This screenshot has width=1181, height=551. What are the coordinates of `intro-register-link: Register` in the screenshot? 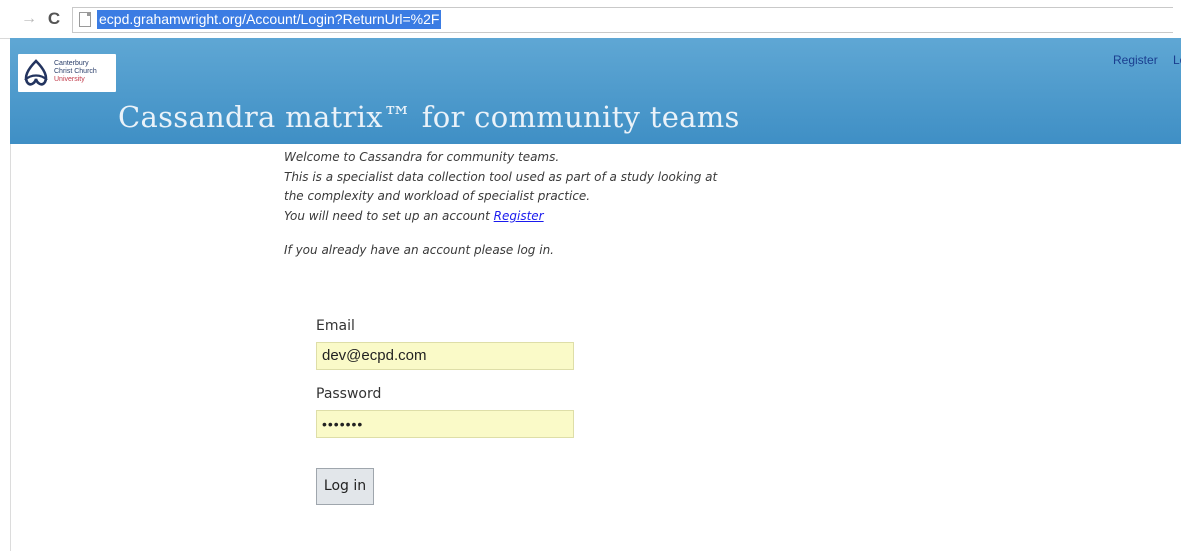 It's located at (519, 216).